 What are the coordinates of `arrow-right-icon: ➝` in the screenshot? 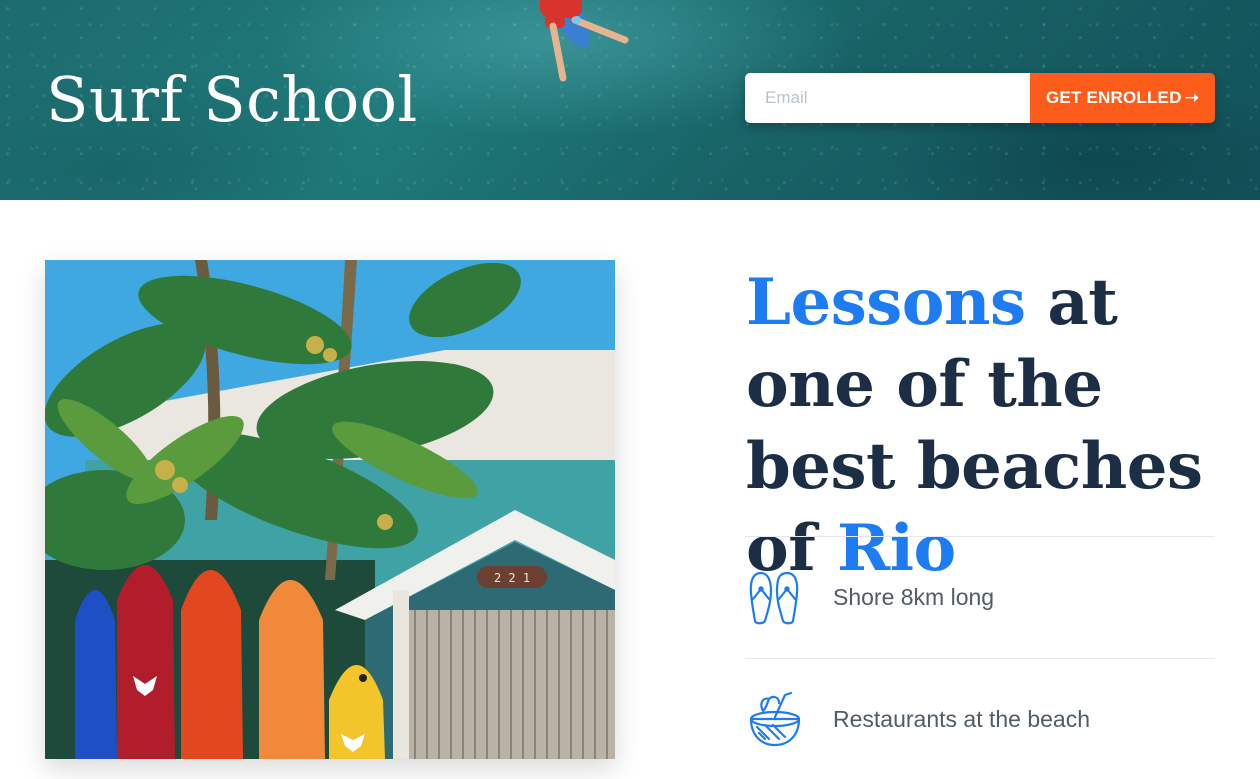 It's located at (1192, 97).